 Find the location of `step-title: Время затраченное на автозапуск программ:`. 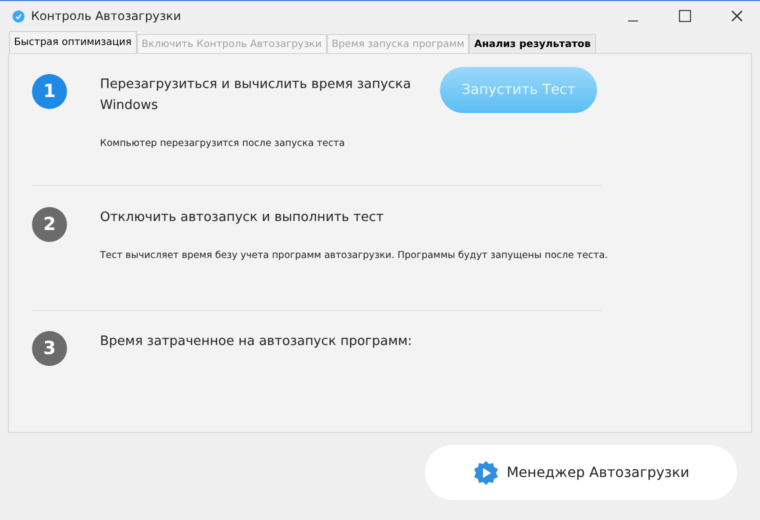

step-title: Время затраченное на автозапуск программ: is located at coordinates (257, 342).